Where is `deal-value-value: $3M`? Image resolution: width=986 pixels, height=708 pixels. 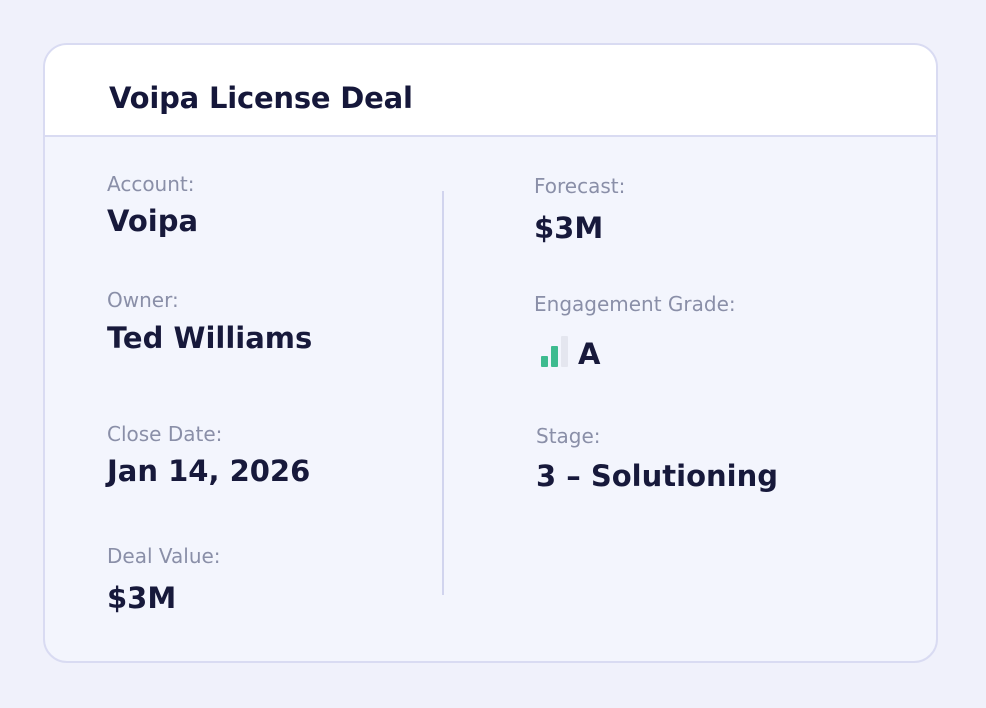 deal-value-value: $3M is located at coordinates (142, 598).